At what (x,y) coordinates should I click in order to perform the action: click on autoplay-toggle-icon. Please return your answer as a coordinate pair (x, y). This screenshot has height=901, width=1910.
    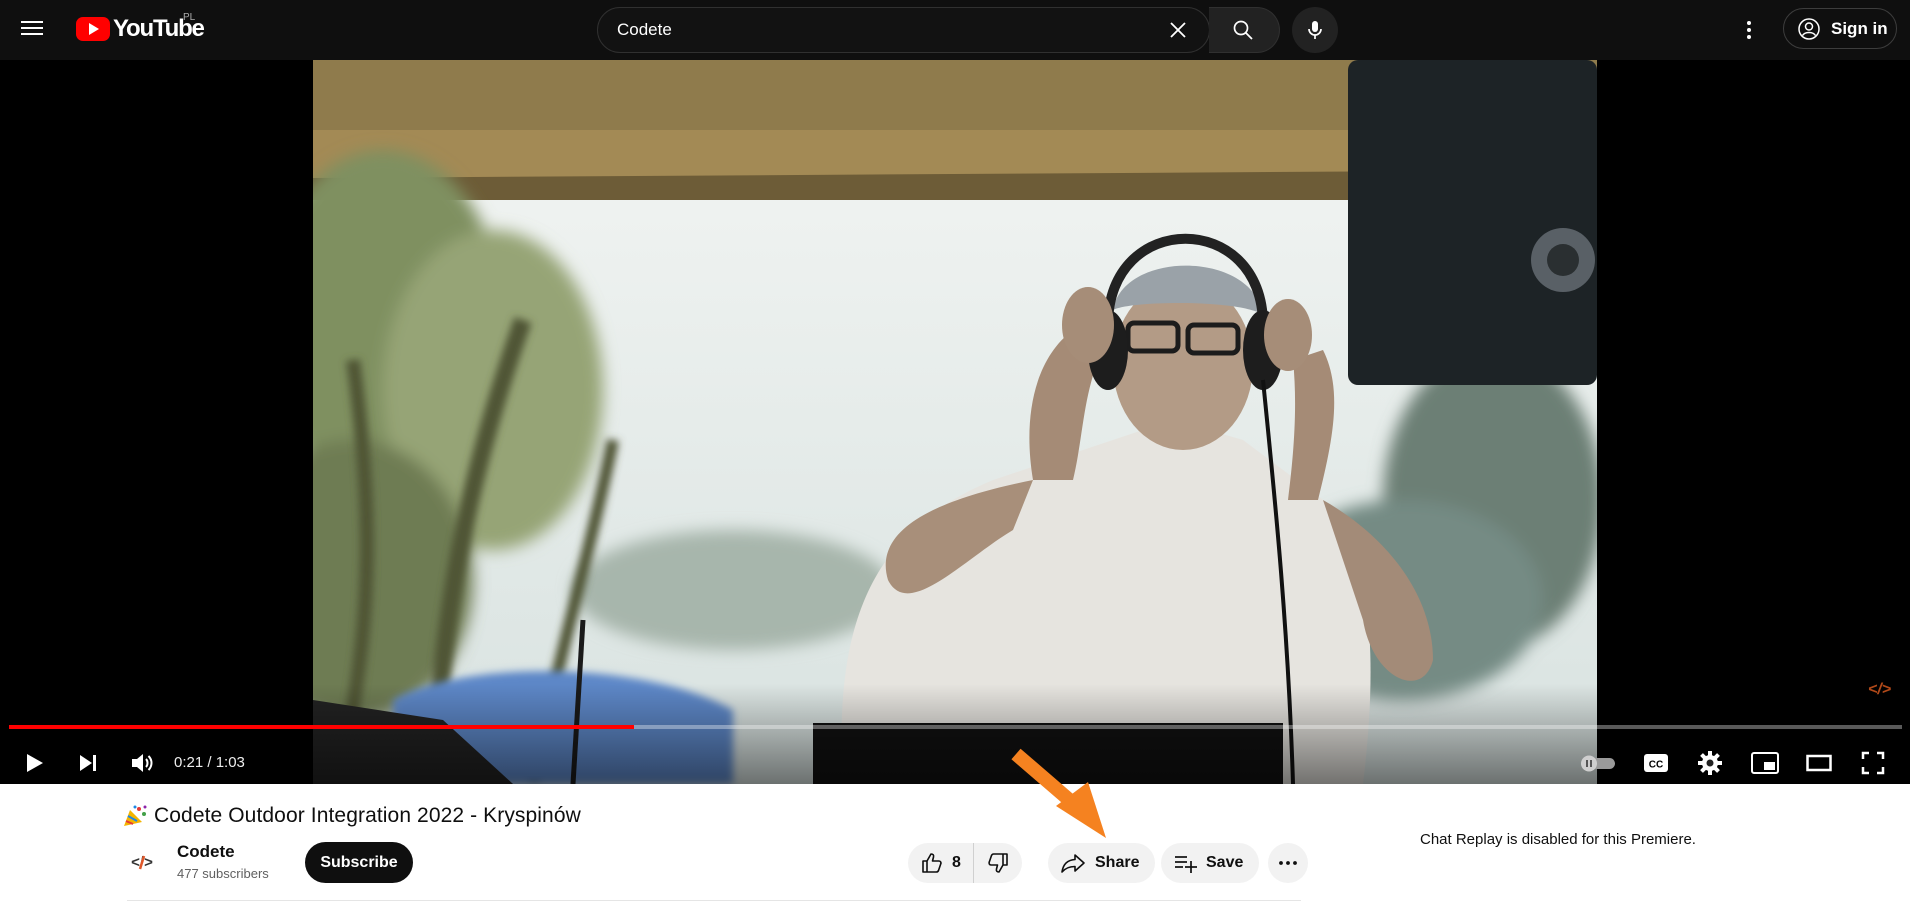
    Looking at the image, I should click on (1598, 763).